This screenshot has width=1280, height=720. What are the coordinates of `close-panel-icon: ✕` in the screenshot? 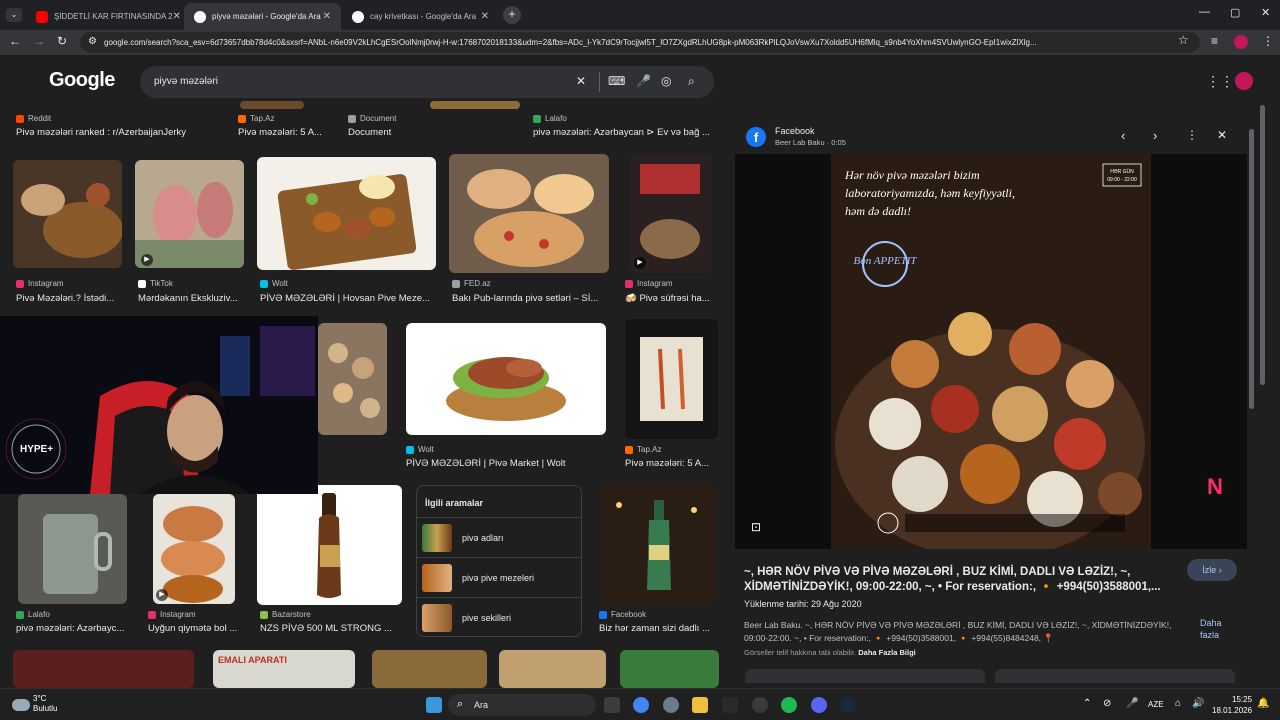 It's located at (1222, 135).